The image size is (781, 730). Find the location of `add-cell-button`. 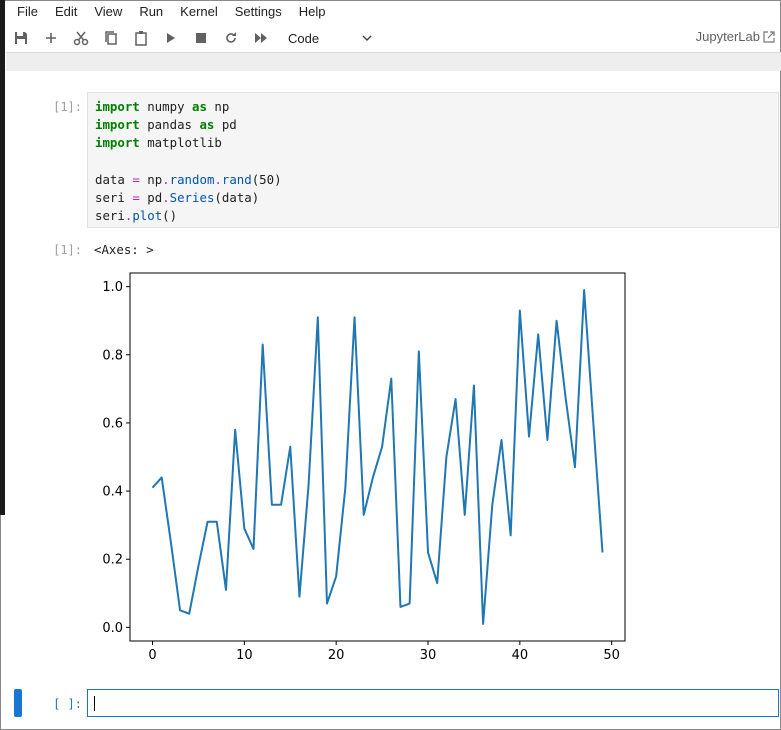

add-cell-button is located at coordinates (51, 38).